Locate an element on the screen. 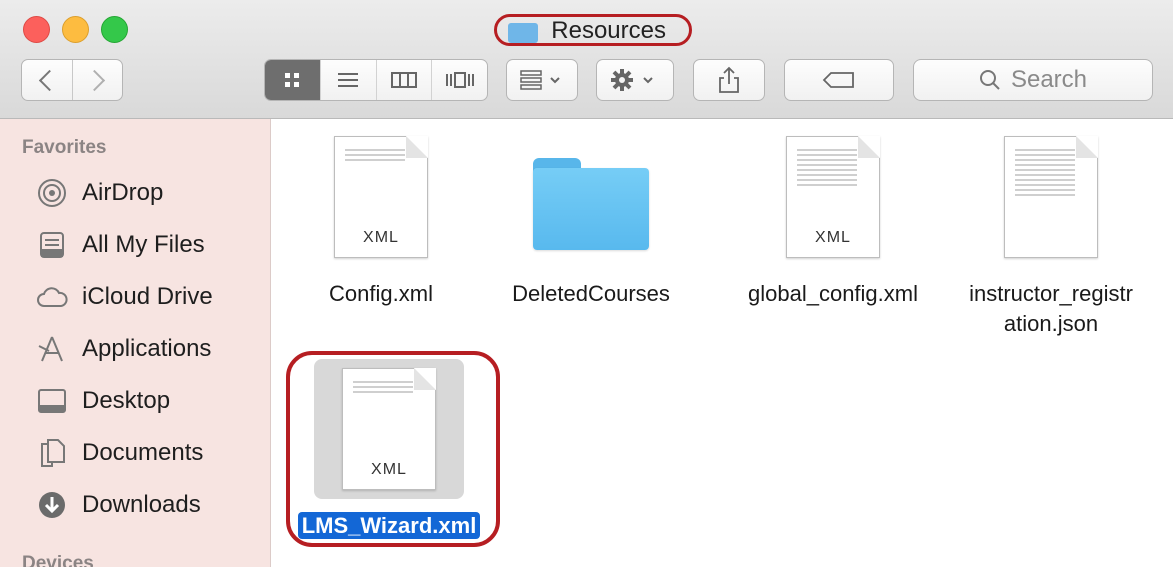  sidebar-item-icloud-drive: iCloud Drive is located at coordinates (124, 297).